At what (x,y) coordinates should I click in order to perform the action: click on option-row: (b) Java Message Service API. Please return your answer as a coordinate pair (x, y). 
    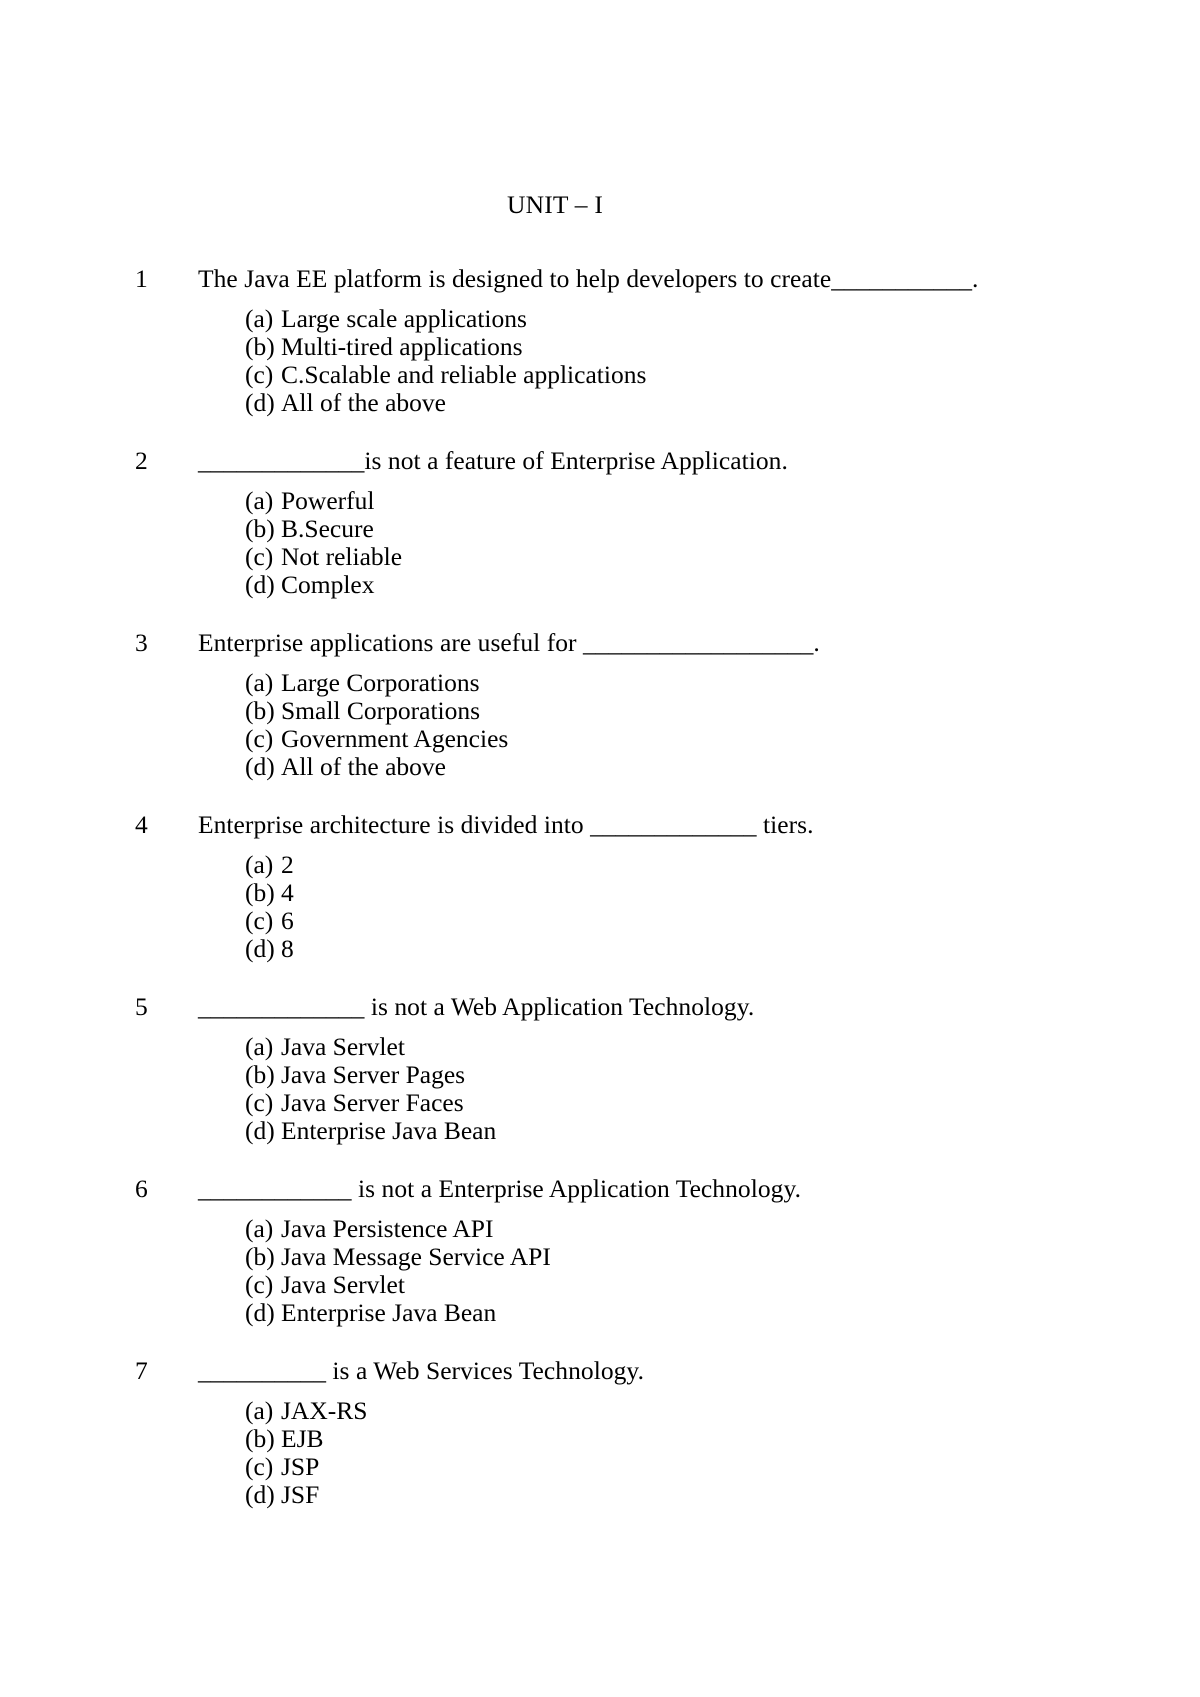
    Looking at the image, I should click on (722, 1257).